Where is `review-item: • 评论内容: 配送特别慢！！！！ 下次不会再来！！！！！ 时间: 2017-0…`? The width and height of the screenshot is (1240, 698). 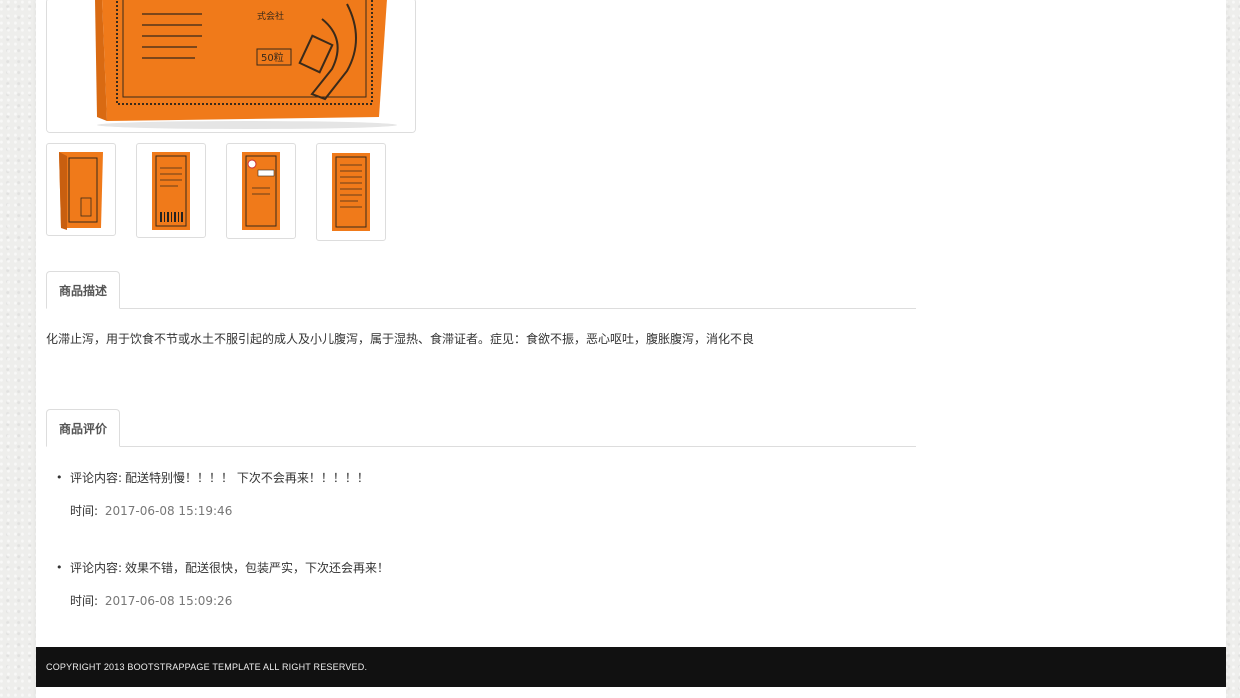 review-item: • 评论内容: 配送特别慢！！！！ 下次不会再来！！！！！ 时间: 2017-0… is located at coordinates (212, 494).